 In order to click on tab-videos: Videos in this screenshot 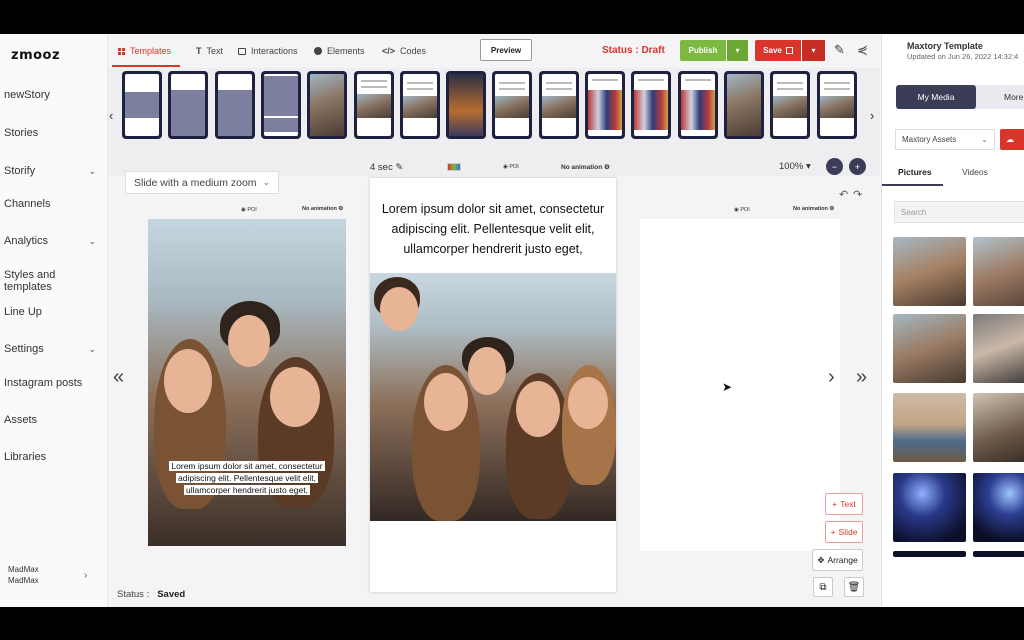, I will do `click(975, 172)`.